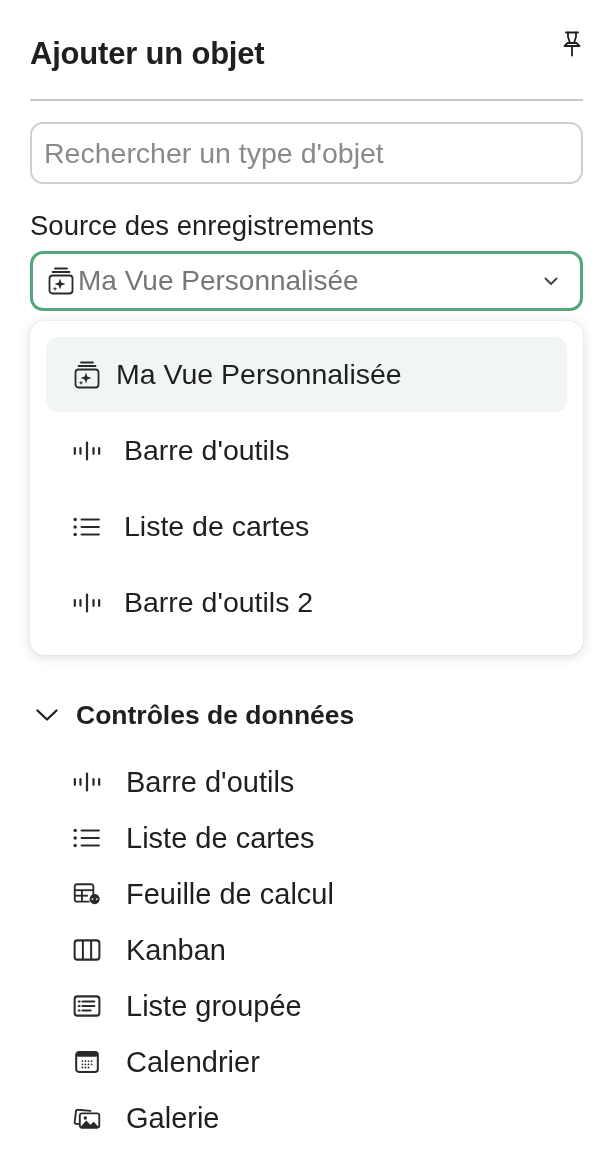  Describe the element at coordinates (306, 153) in the screenshot. I see `search-field: Rechercher un type d'objet` at that location.